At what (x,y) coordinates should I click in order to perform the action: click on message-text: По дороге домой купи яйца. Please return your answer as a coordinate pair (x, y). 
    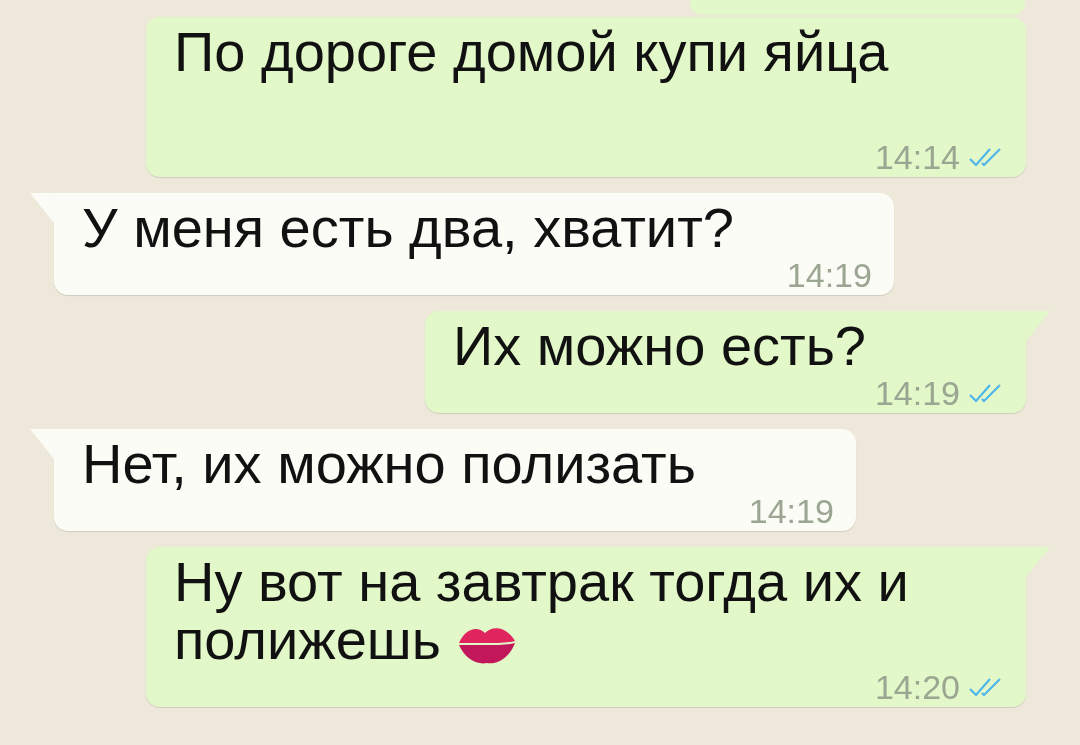
    Looking at the image, I should click on (531, 51).